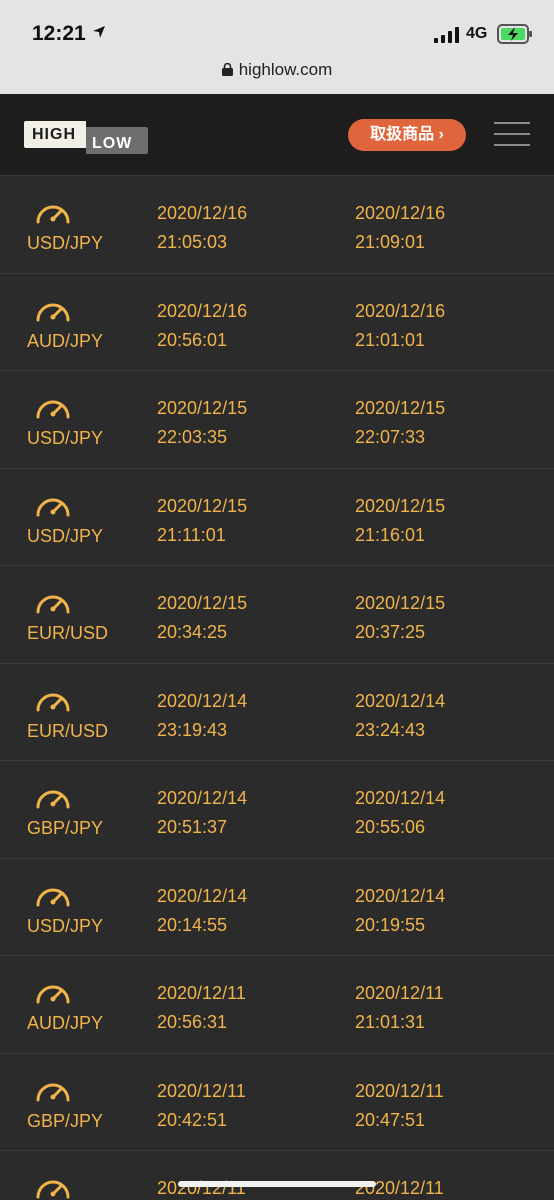  I want to click on status-bar: 12:21 4G highlow.com, so click(277, 47).